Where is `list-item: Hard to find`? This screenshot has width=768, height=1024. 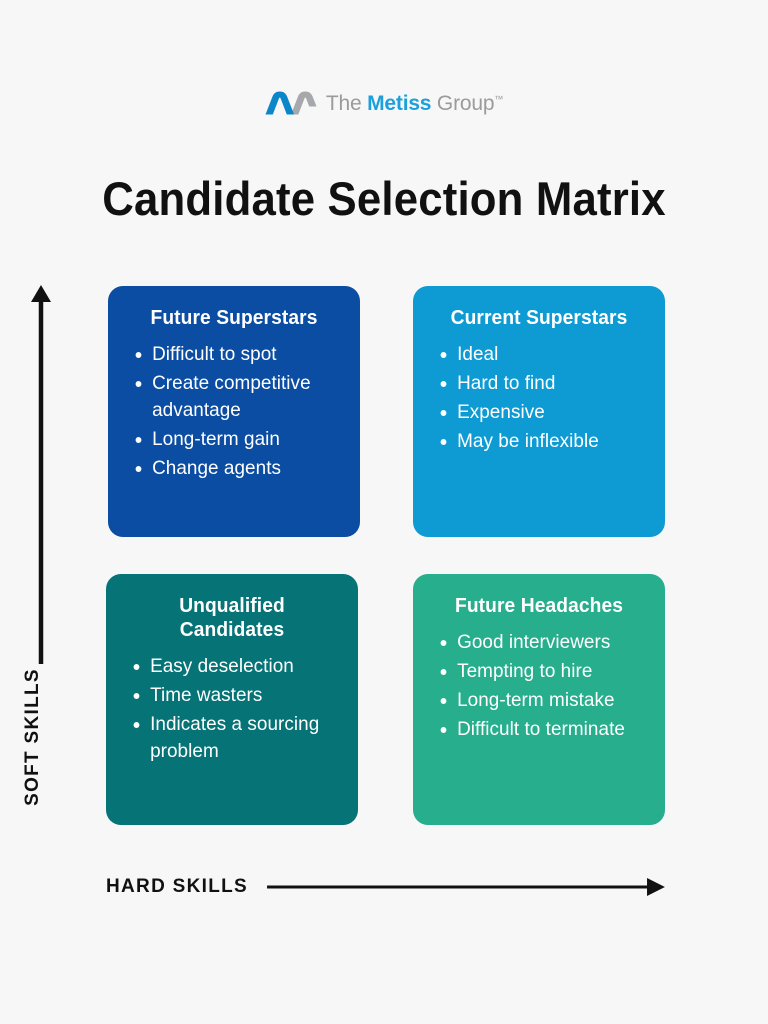
list-item: Hard to find is located at coordinates (535, 383).